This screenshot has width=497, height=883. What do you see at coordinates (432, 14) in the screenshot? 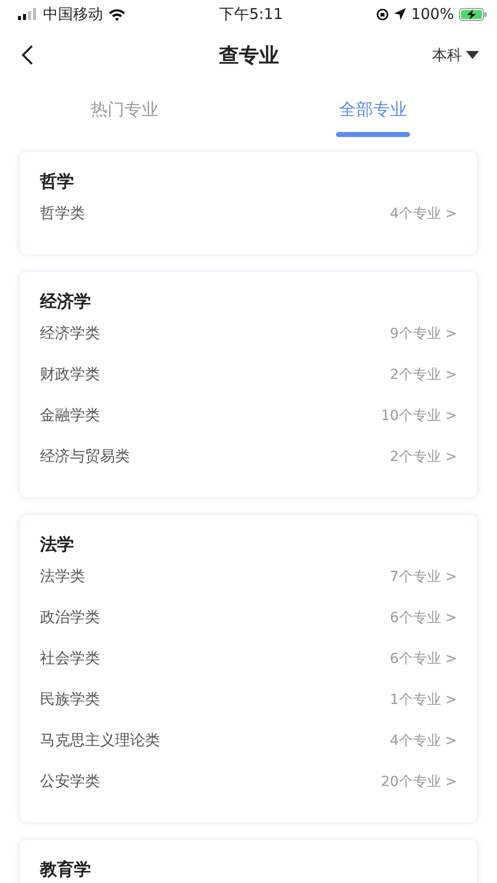
I see `battery-percent: 100%` at bounding box center [432, 14].